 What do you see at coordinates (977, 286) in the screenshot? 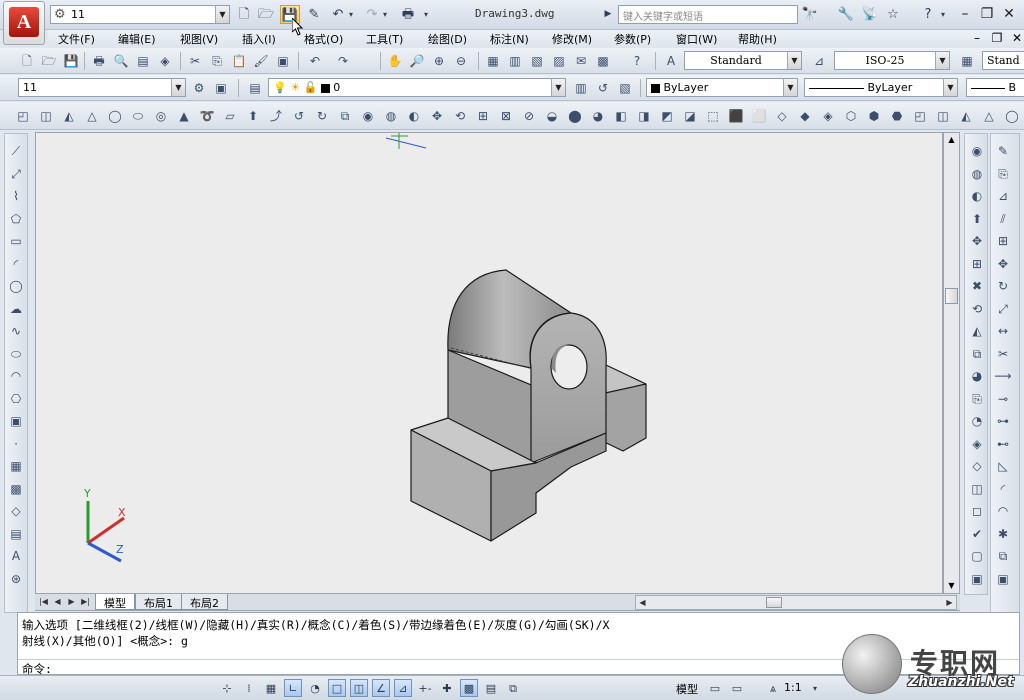
I see `delete-faces-icon: ✖` at bounding box center [977, 286].